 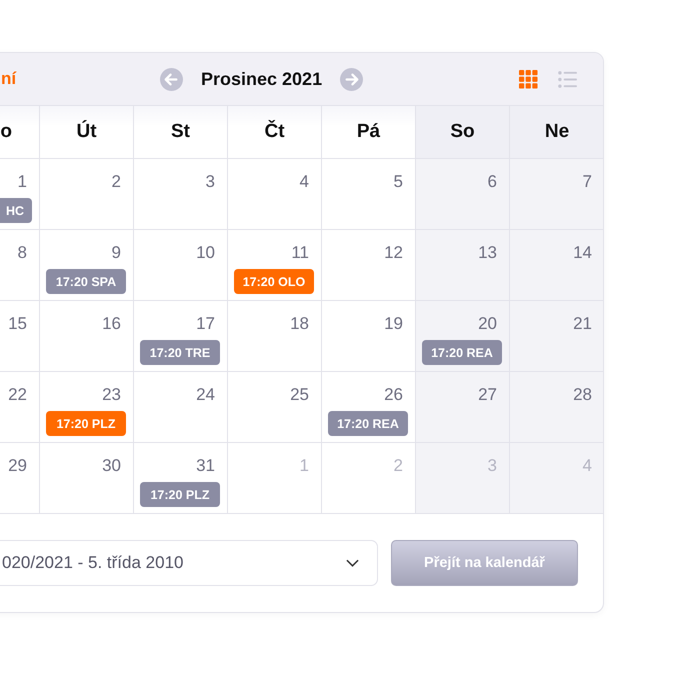 What do you see at coordinates (181, 265) in the screenshot?
I see `day-cell: 10` at bounding box center [181, 265].